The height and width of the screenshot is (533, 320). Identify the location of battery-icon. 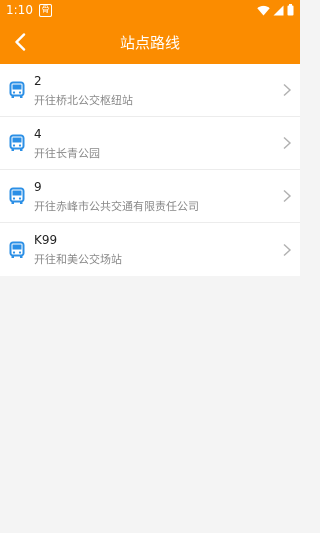
(290, 10).